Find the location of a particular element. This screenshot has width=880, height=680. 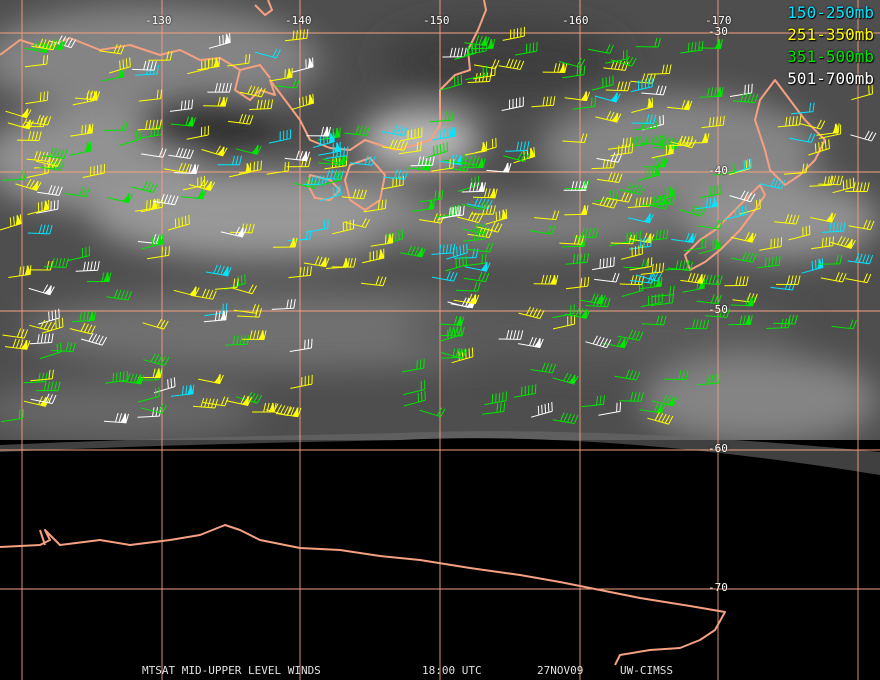

footer-date: 27NOV09 is located at coordinates (560, 670).